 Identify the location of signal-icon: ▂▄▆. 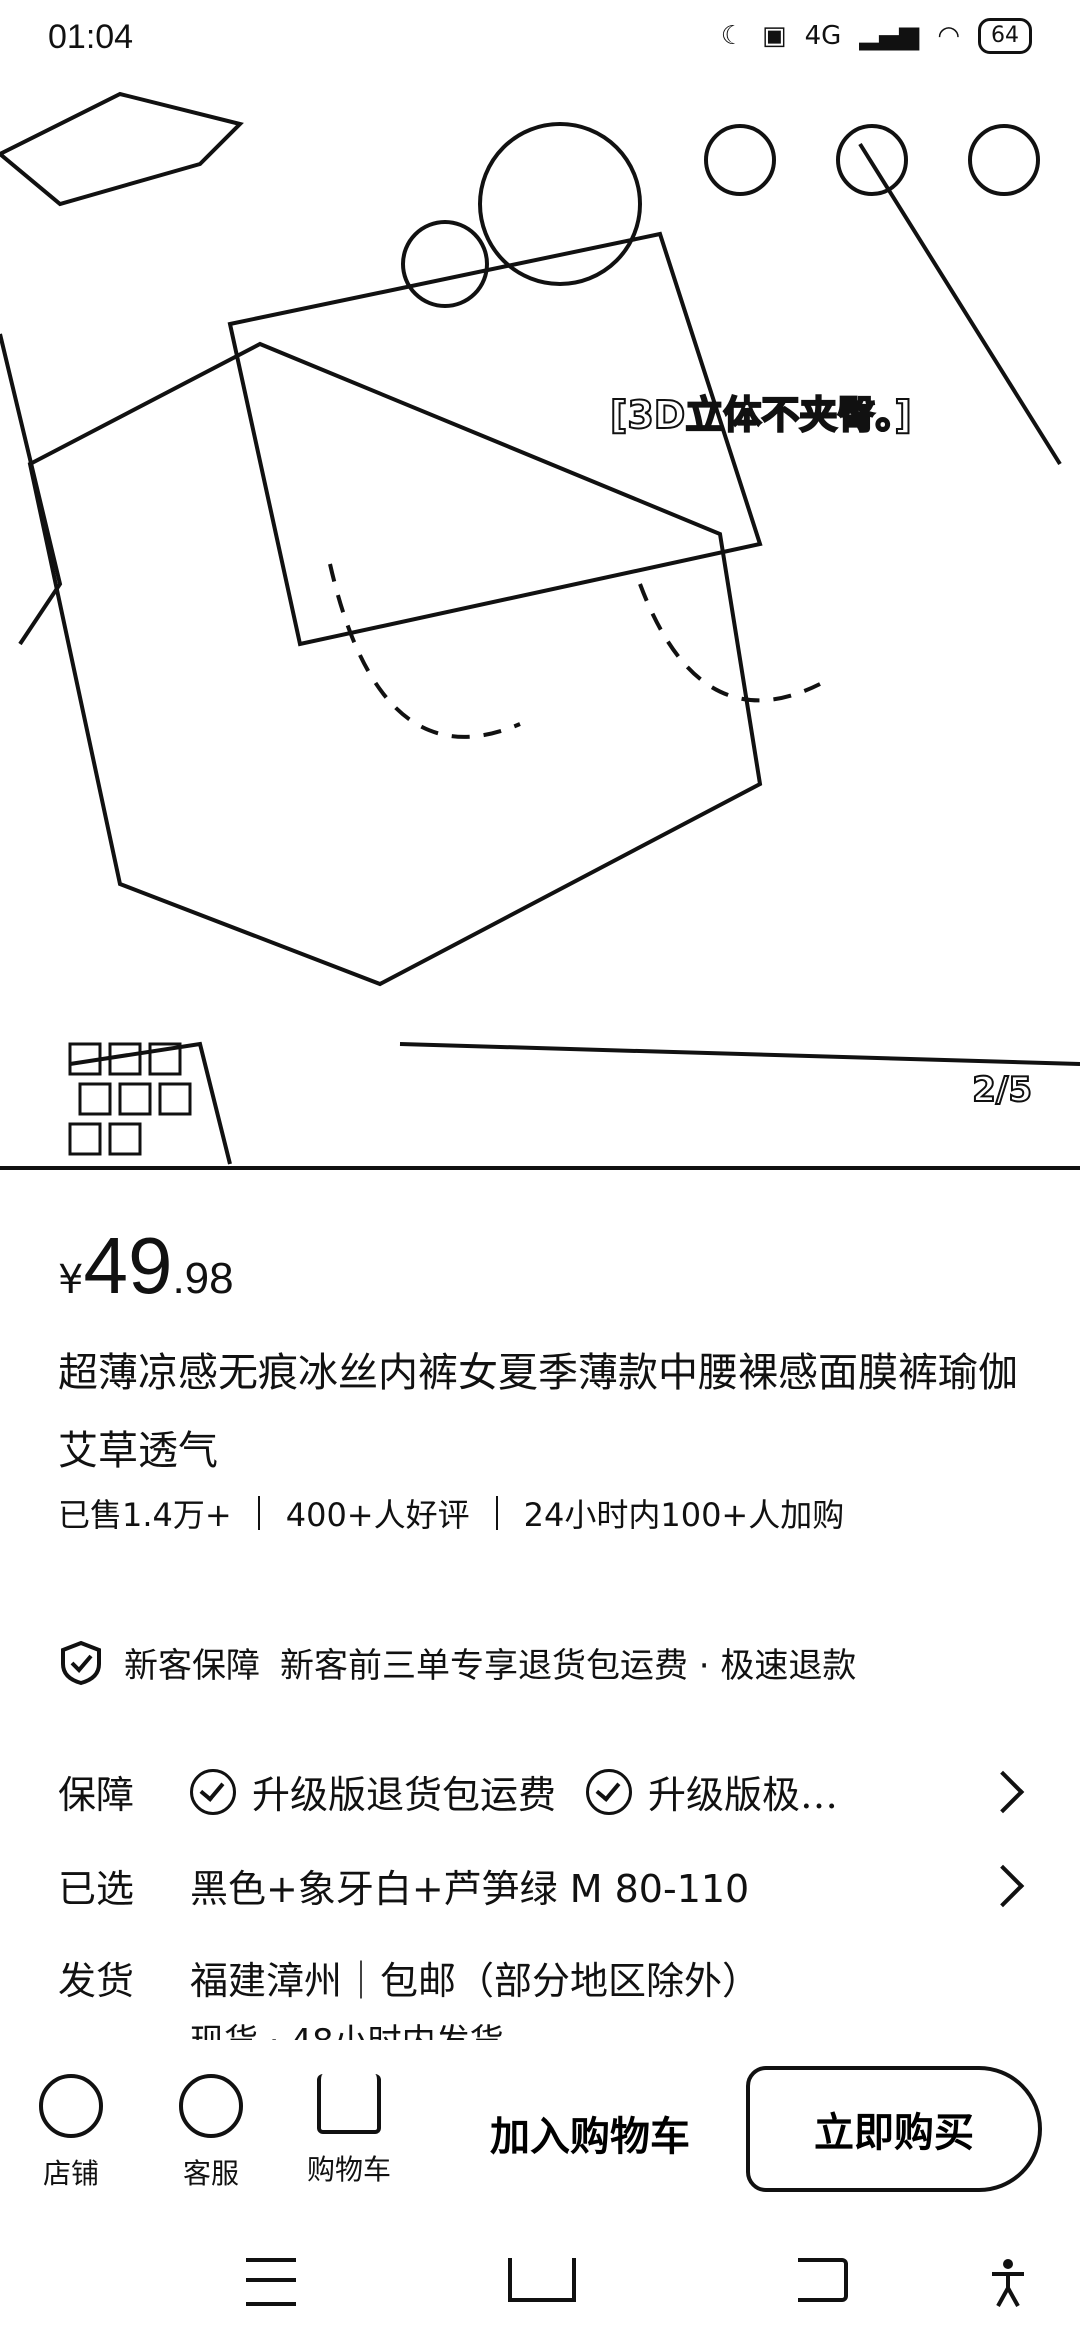
(889, 36).